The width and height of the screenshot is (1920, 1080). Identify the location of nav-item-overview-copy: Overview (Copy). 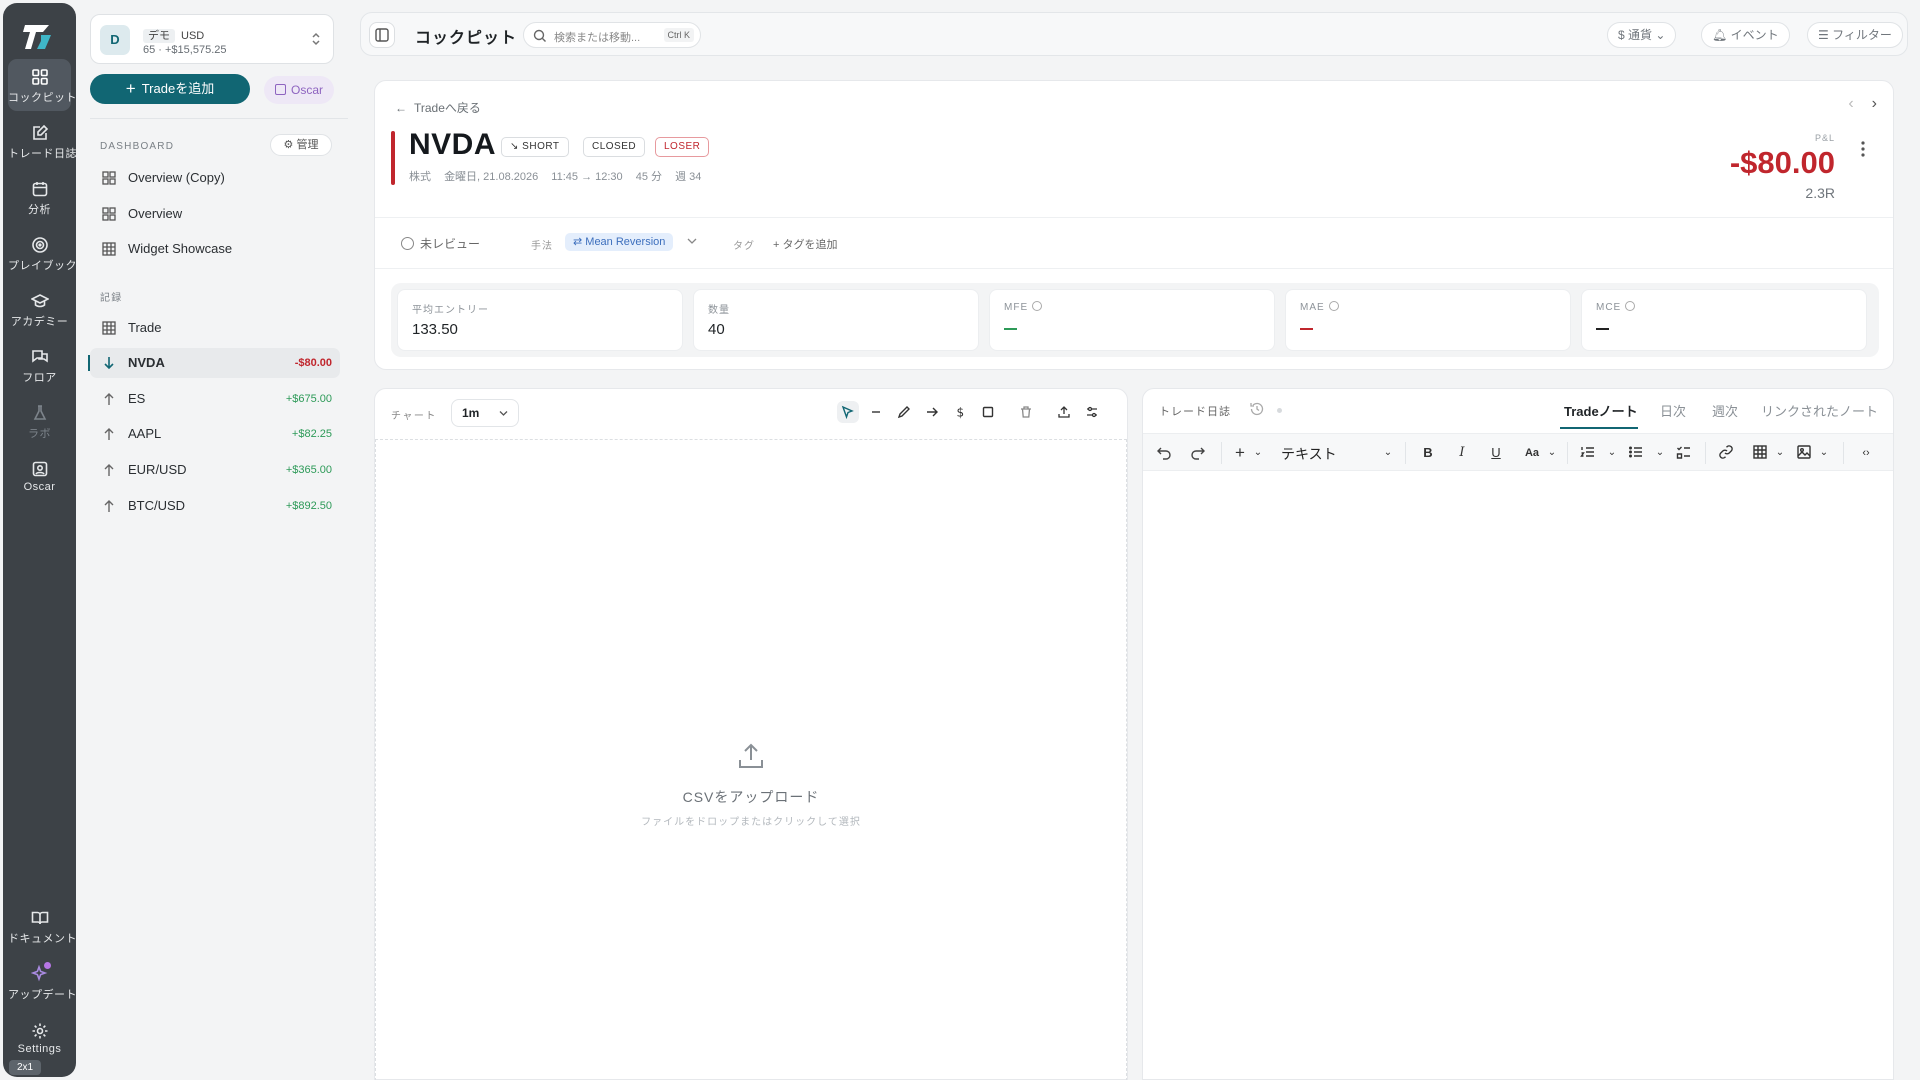
(215, 178).